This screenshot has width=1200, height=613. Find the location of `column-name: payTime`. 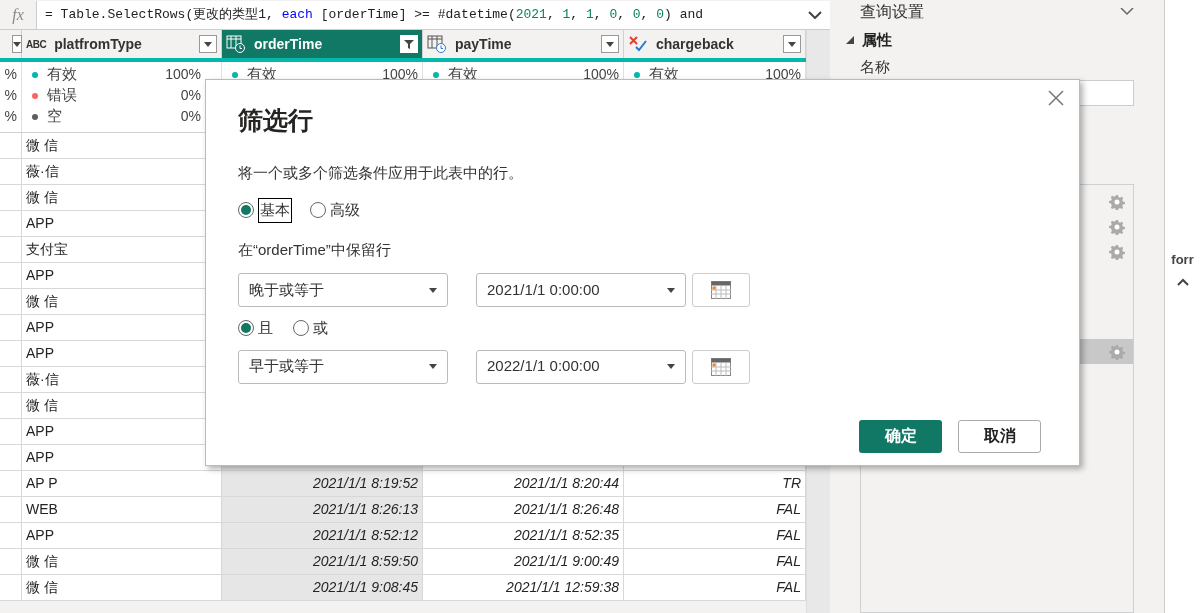

column-name: payTime is located at coordinates (484, 44).